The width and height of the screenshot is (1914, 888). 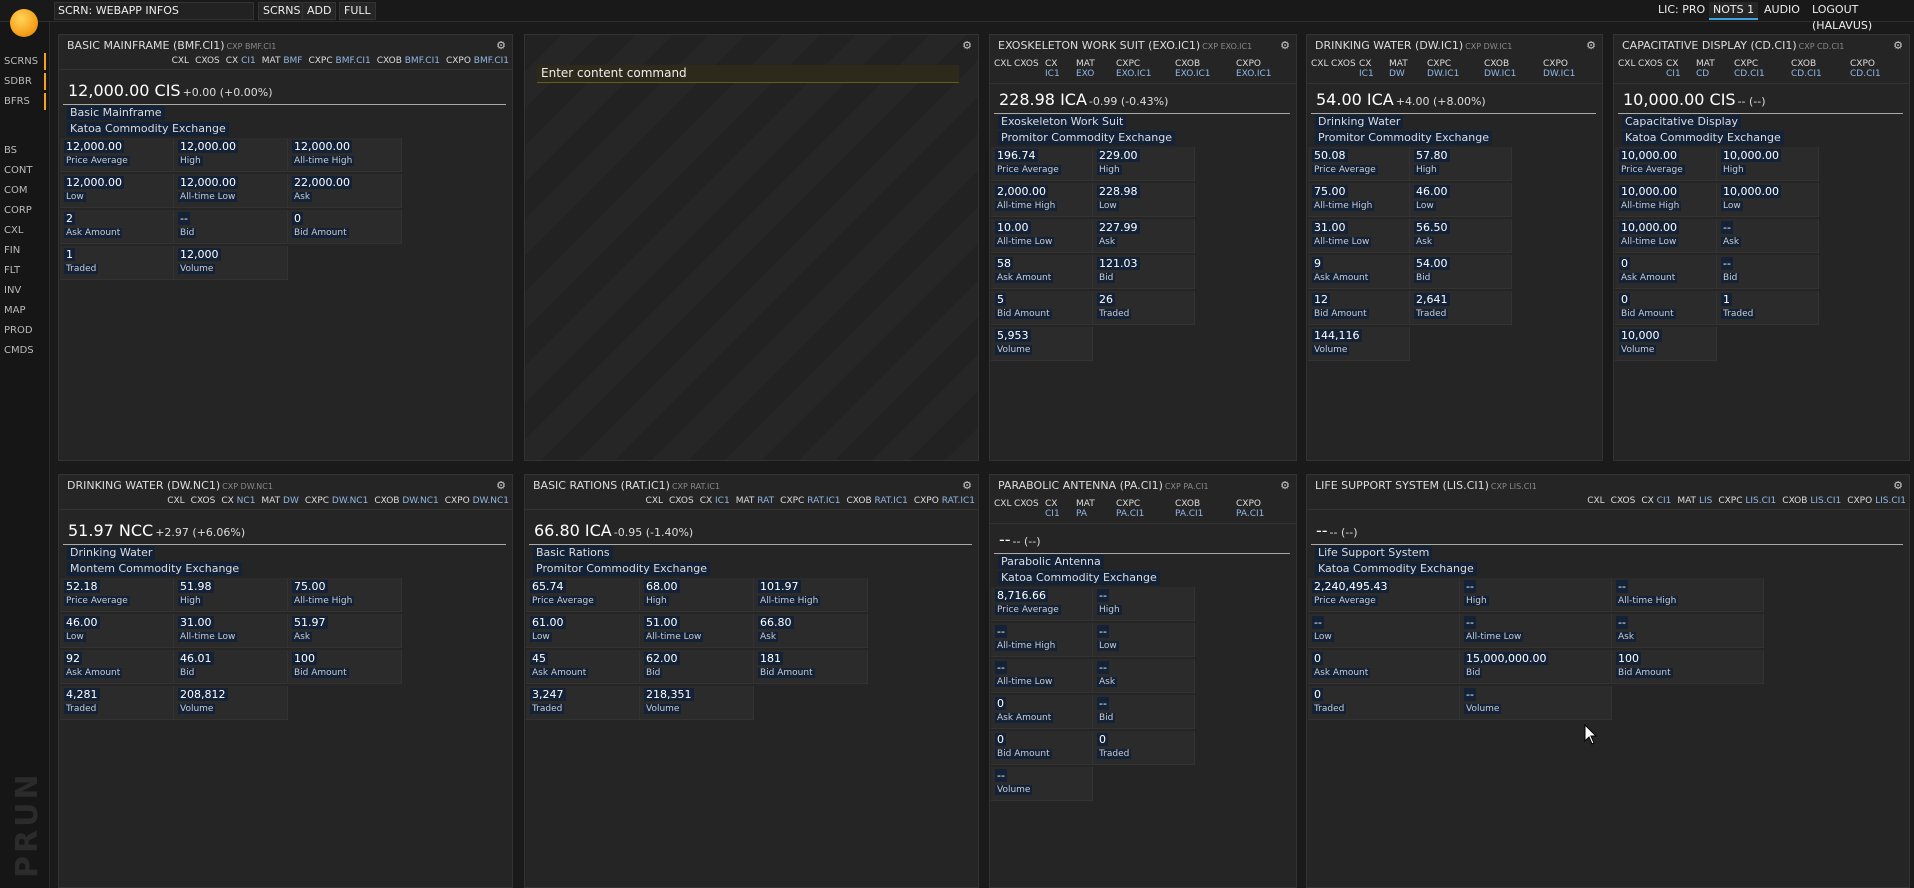 What do you see at coordinates (1694, 501) in the screenshot?
I see `tab-mat: MAT LIS` at bounding box center [1694, 501].